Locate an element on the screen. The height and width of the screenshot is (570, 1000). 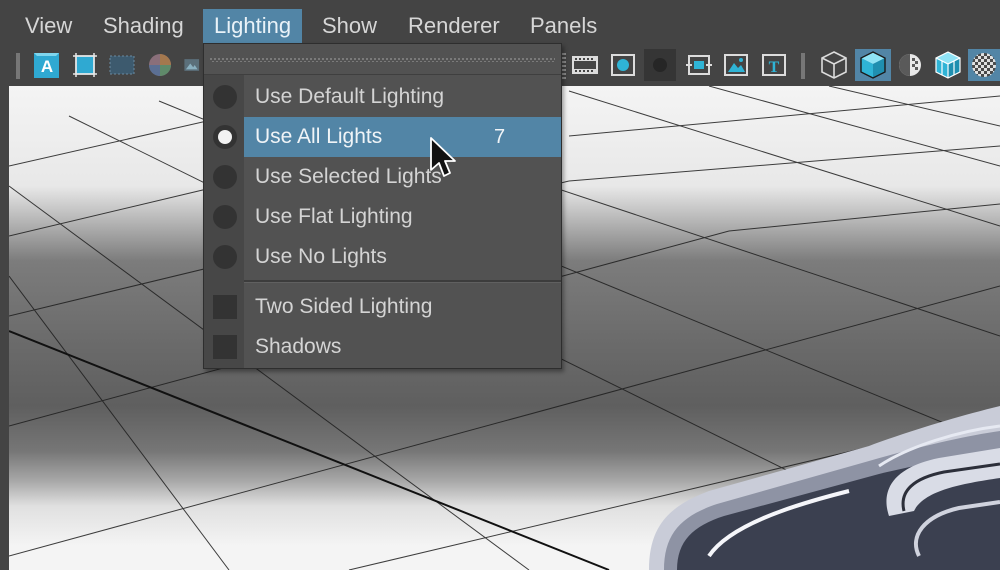
menu-item-use-selected-lights: Use Selected Lights is located at coordinates (382, 177).